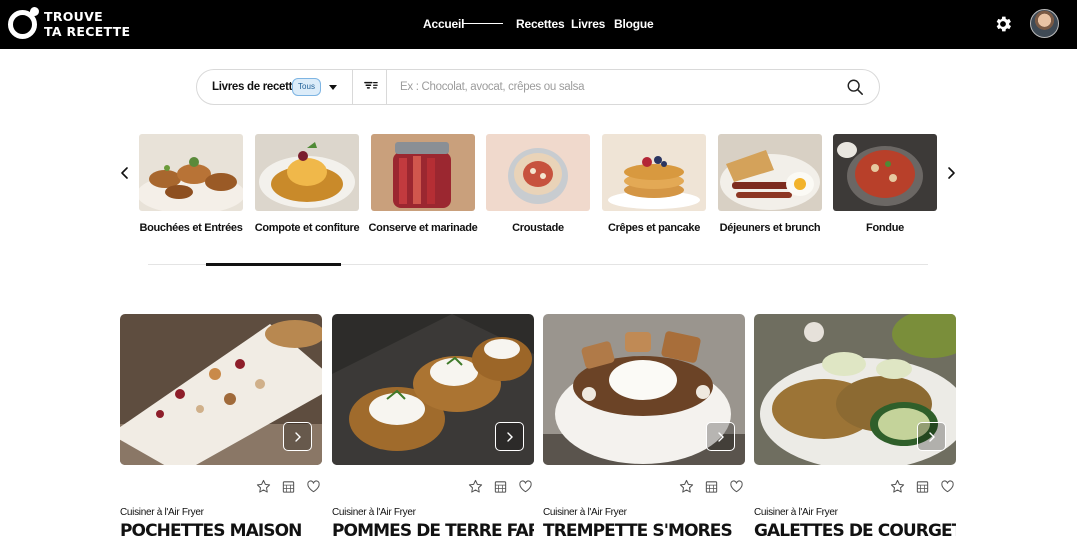  What do you see at coordinates (951, 173) in the screenshot?
I see `carousel-next-arrow-icon` at bounding box center [951, 173].